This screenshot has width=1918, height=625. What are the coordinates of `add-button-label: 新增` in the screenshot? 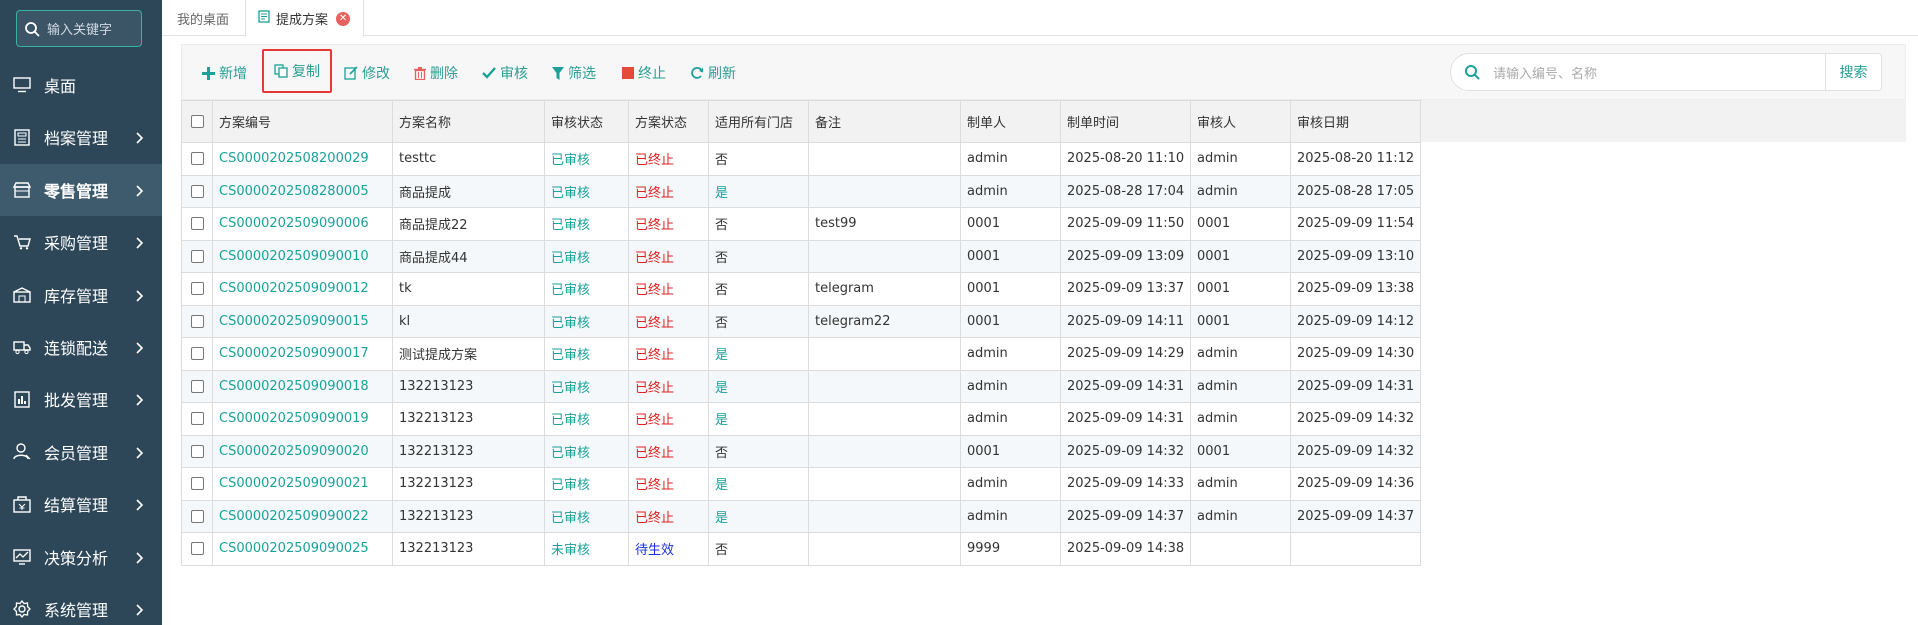 It's located at (233, 74).